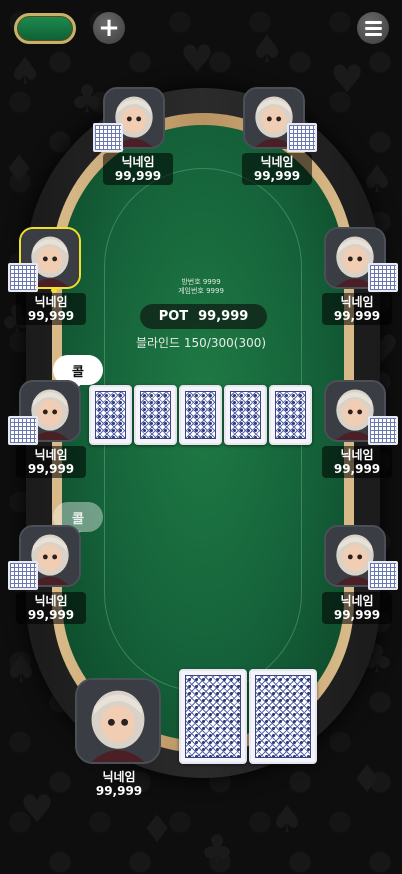 Image resolution: width=402 pixels, height=874 pixels. I want to click on pot-display: POT 99,999, so click(203, 316).